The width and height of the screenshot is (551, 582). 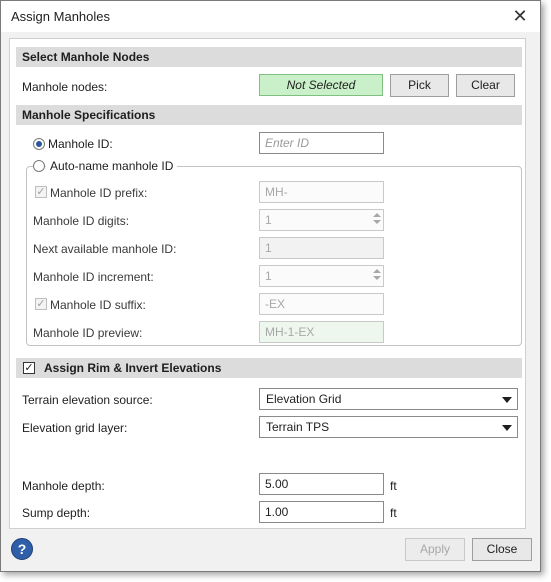 I want to click on manhole-id-placeholder: Enter ID, so click(x=287, y=143).